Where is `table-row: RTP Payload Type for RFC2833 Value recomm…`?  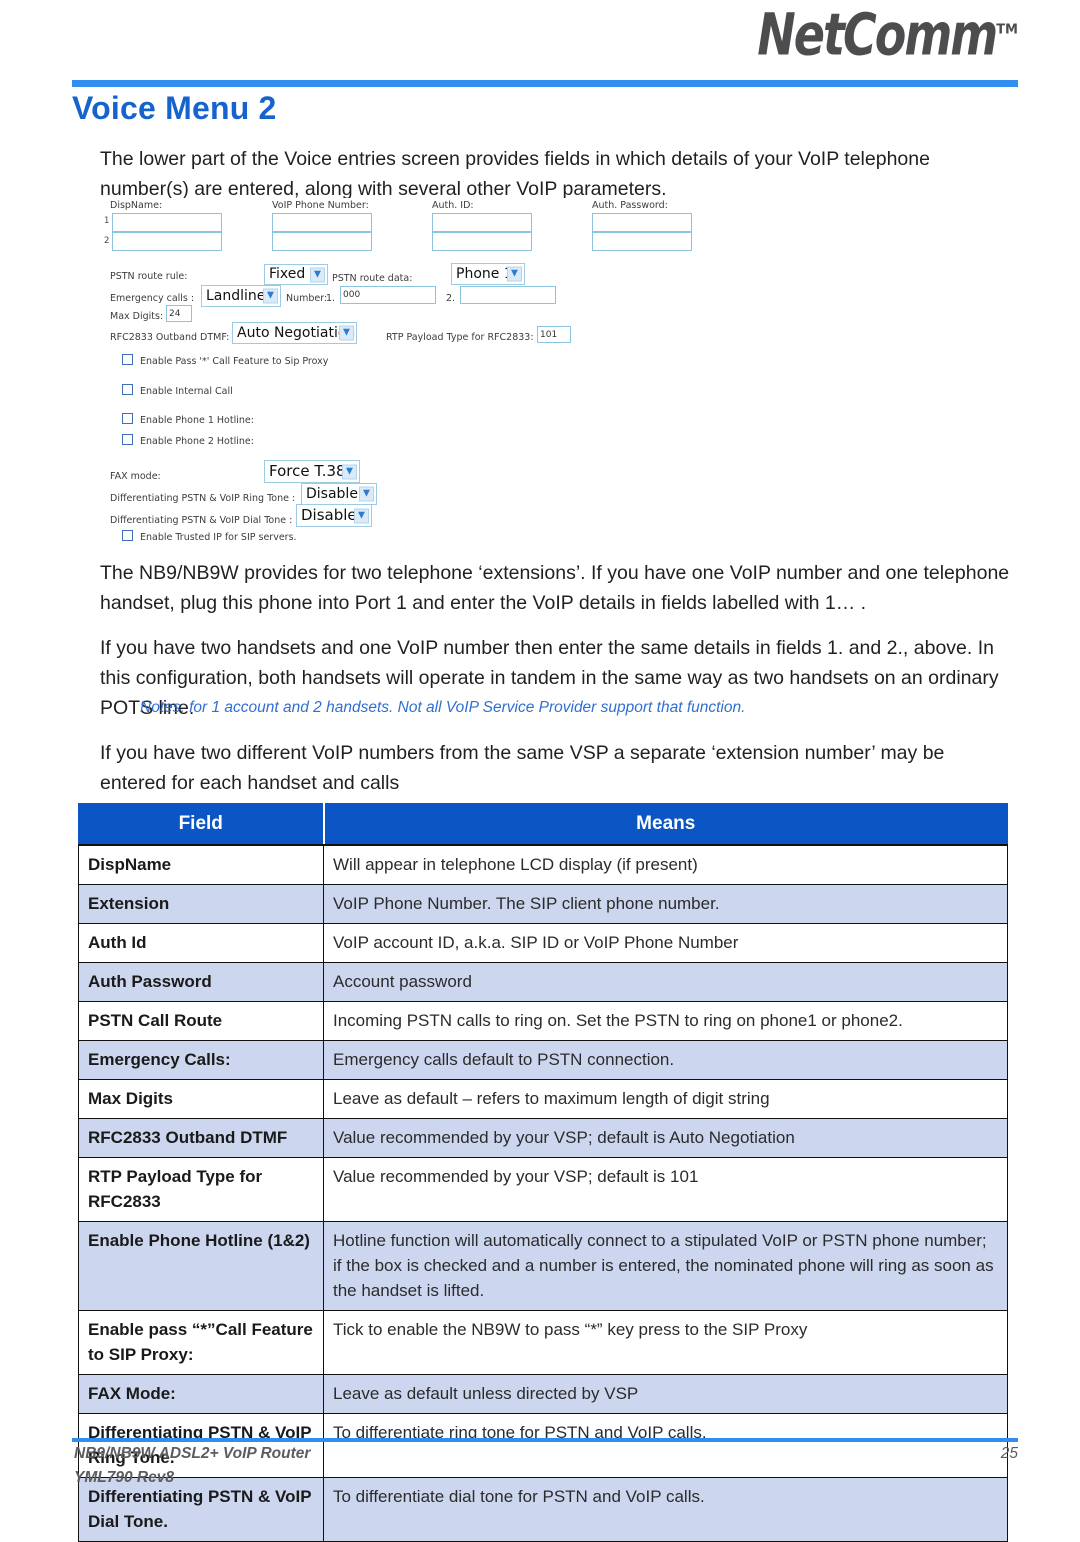
table-row: RTP Payload Type for RFC2833 Value recomm… is located at coordinates (543, 1189).